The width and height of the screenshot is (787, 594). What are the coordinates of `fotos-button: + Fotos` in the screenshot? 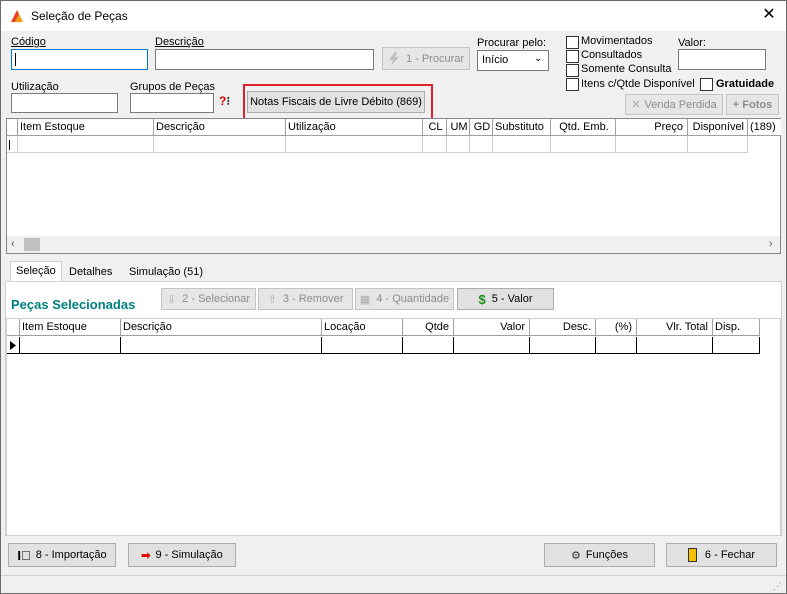 It's located at (752, 104).